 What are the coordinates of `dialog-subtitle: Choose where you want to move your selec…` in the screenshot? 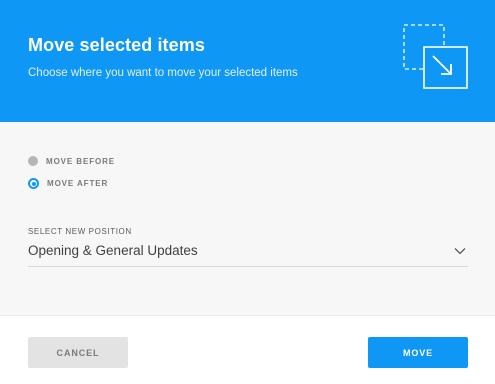 It's located at (163, 73).